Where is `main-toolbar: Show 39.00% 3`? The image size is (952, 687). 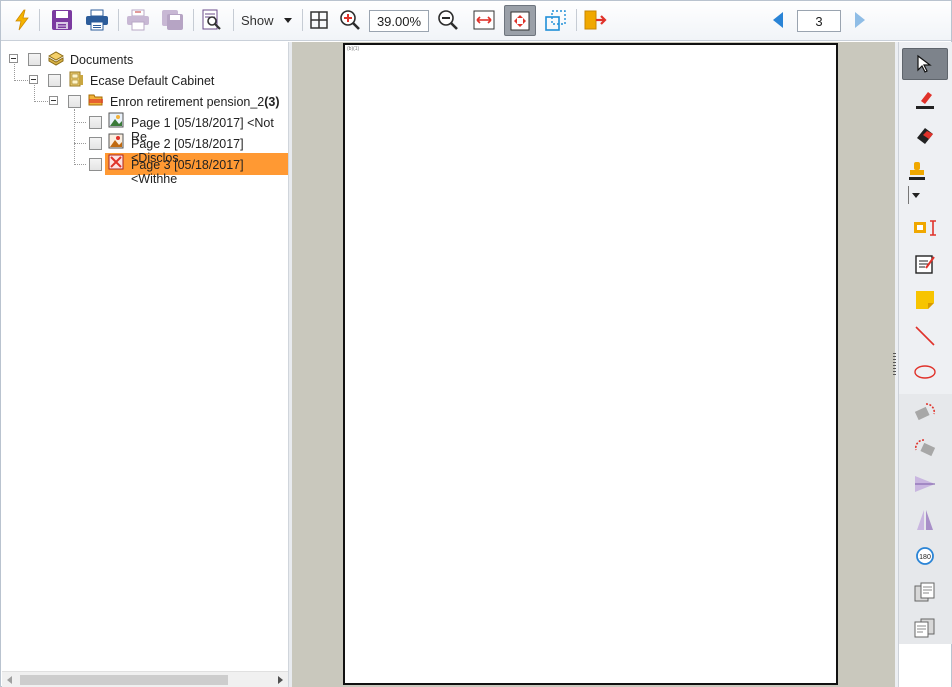 main-toolbar: Show 39.00% 3 is located at coordinates (476, 21).